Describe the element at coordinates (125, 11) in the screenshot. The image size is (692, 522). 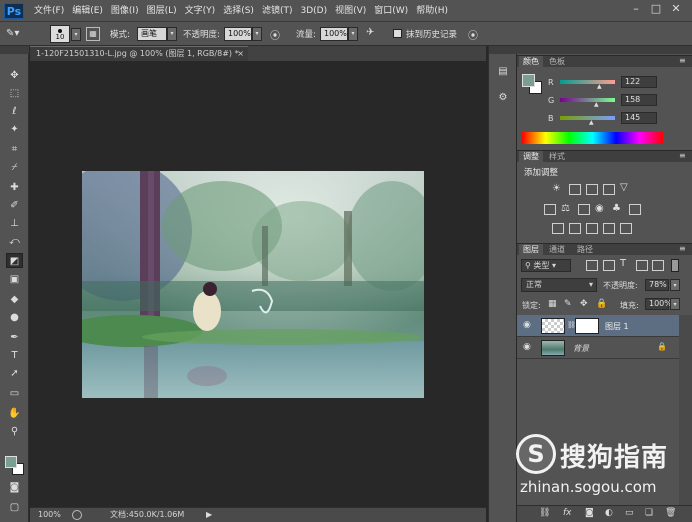
I see `menu-image: 图像(I)` at that location.